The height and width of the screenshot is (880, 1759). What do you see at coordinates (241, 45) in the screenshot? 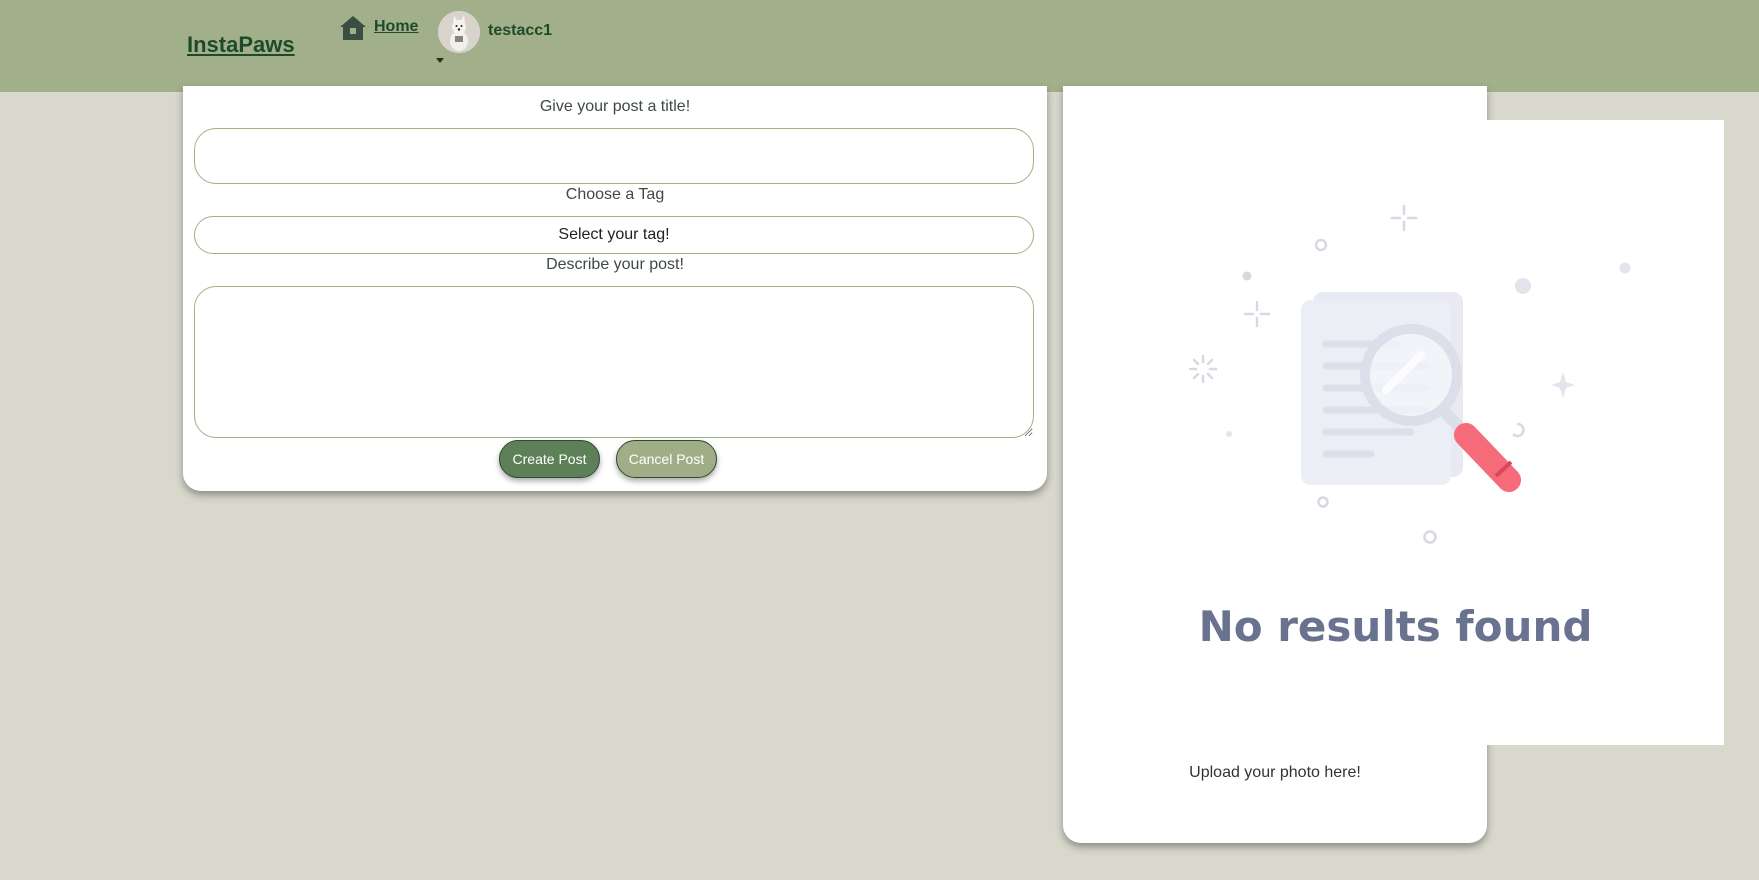
I see `brand-logo: InstaPaws` at bounding box center [241, 45].